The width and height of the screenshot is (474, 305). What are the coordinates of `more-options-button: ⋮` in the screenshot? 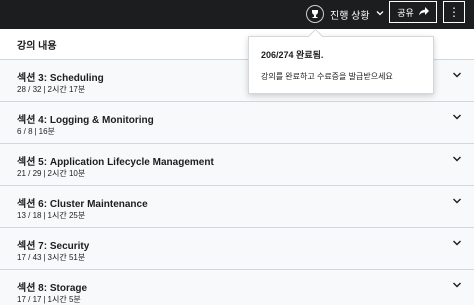 It's located at (454, 12).